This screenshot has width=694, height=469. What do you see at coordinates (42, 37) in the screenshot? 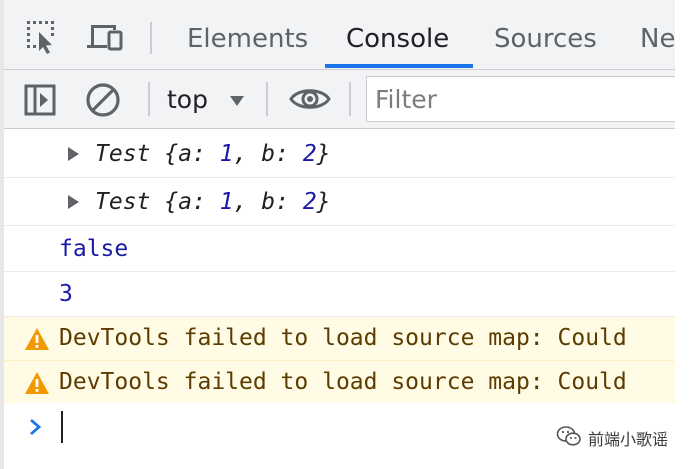
I see `inspect-element-icon` at bounding box center [42, 37].